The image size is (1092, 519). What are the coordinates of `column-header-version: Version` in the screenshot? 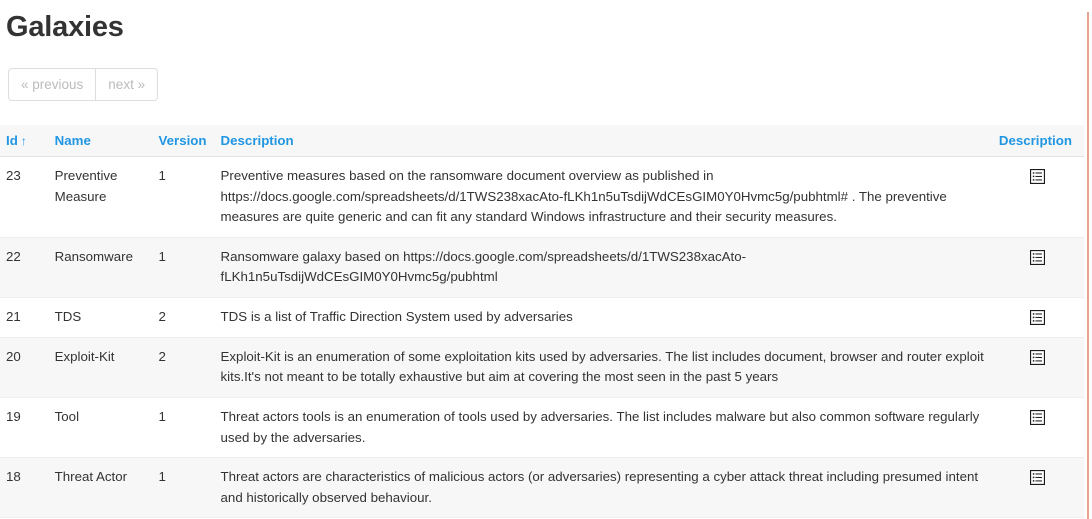 It's located at (183, 141).